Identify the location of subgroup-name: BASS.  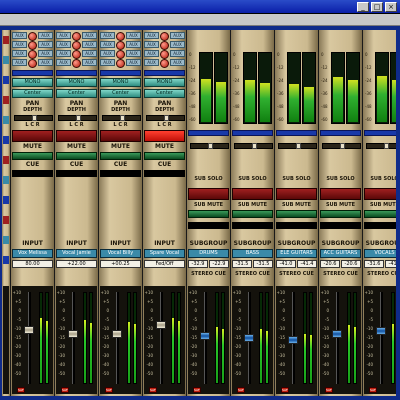
(252, 253).